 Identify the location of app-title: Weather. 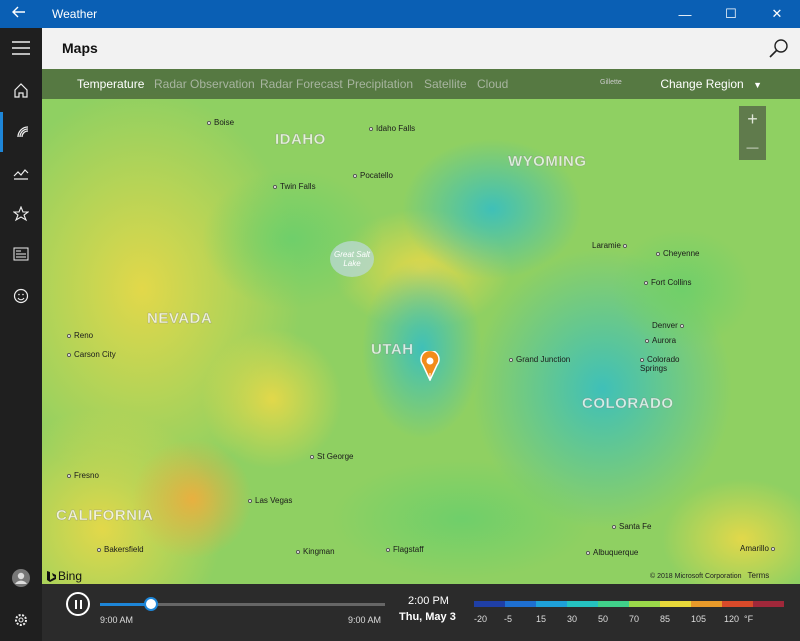
(75, 14).